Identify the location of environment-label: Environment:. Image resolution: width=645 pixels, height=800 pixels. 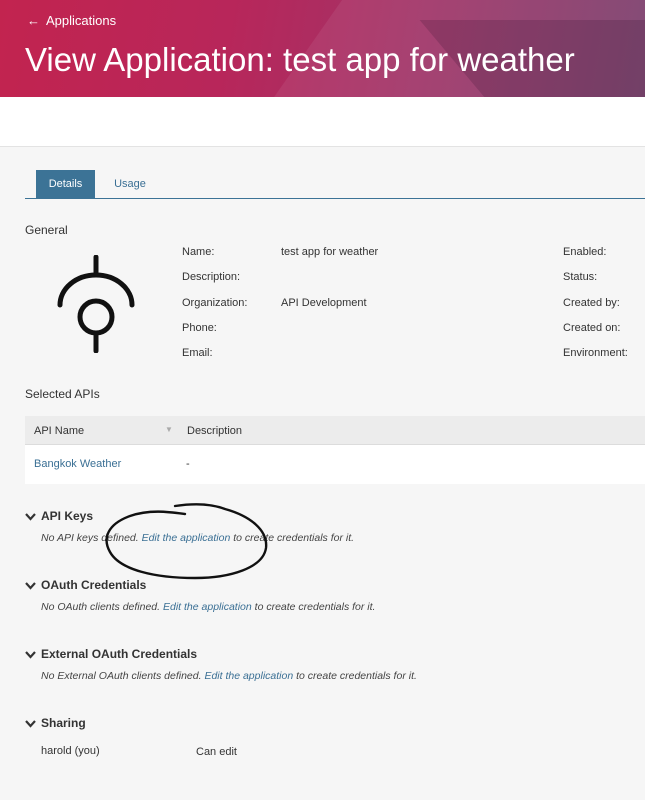
(595, 353).